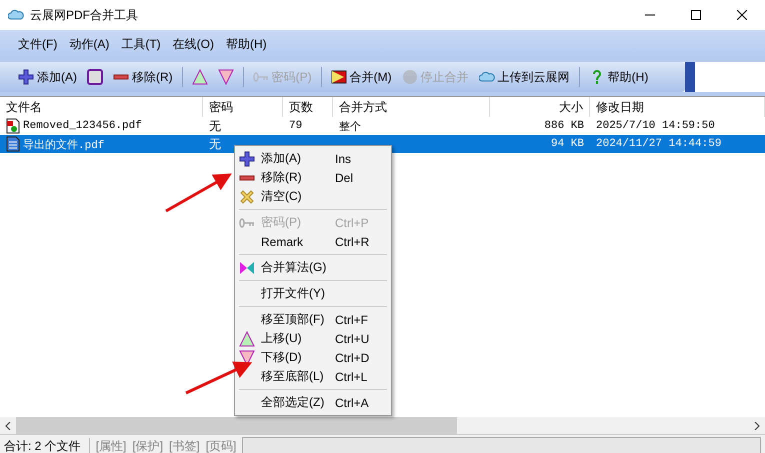 Image resolution: width=765 pixels, height=453 pixels. Describe the element at coordinates (677, 107) in the screenshot. I see `column-header: 修改日期` at that location.